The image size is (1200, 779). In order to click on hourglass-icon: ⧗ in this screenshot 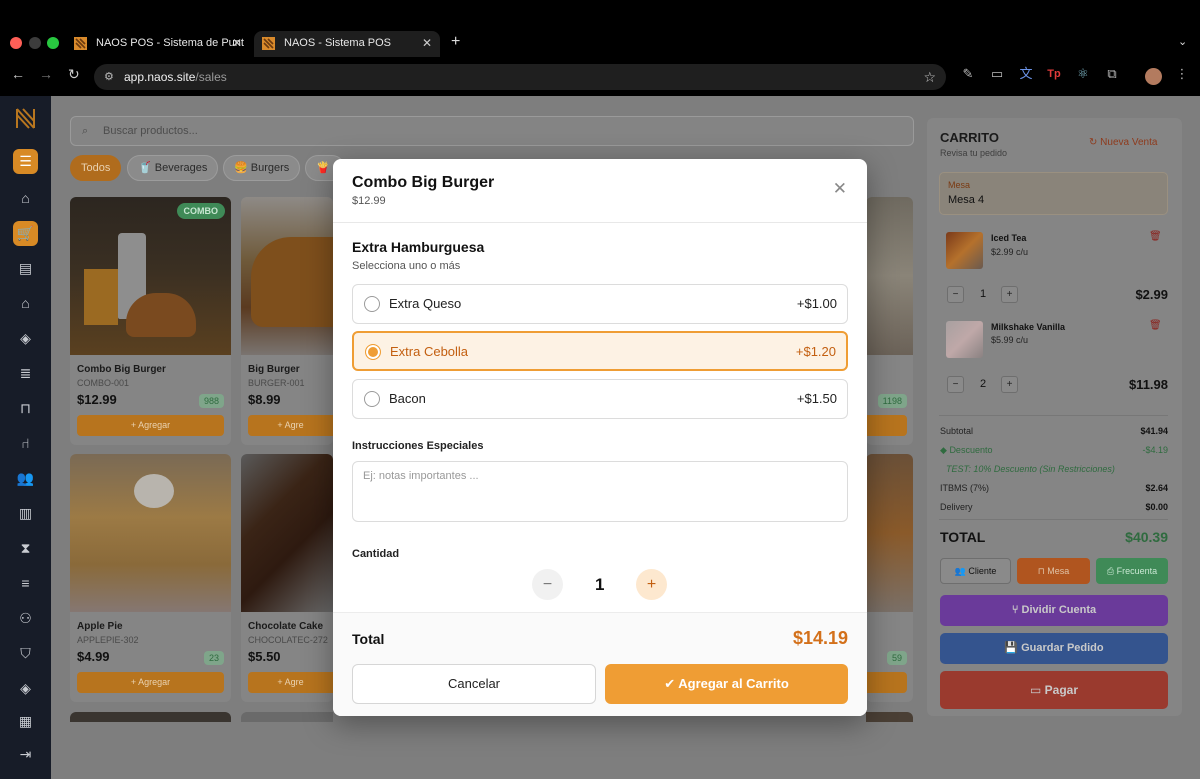, I will do `click(25, 548)`.